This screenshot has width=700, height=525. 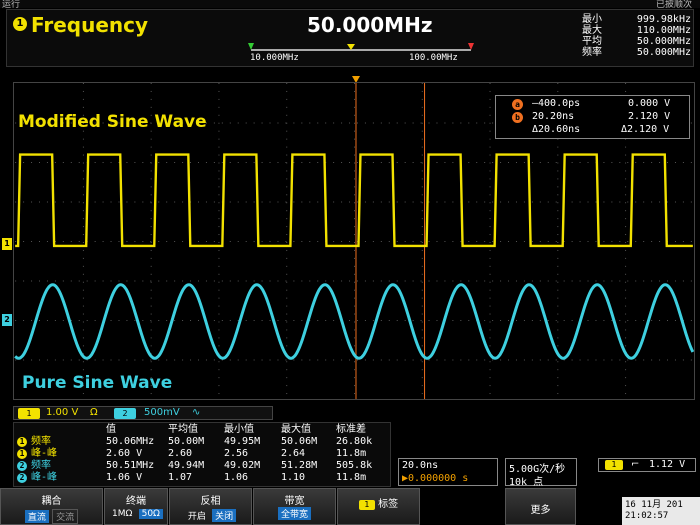 What do you see at coordinates (592, 52) in the screenshot?
I see `stat-label-freq: 频率` at bounding box center [592, 52].